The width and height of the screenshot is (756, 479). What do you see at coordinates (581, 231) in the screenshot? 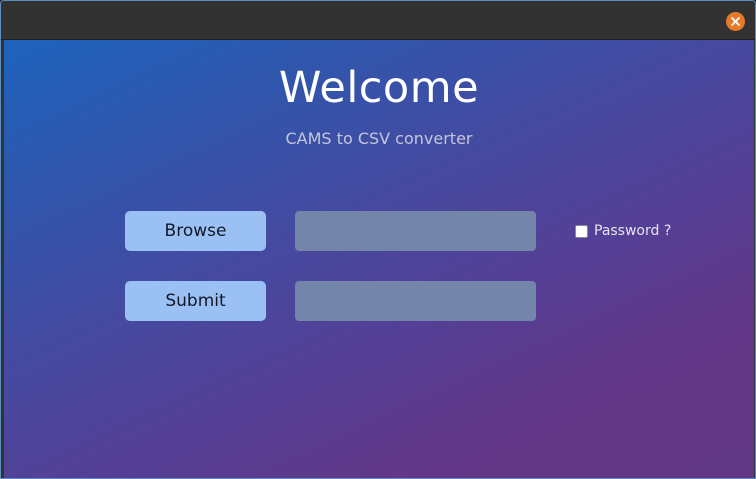
I see `password-checkbox` at bounding box center [581, 231].